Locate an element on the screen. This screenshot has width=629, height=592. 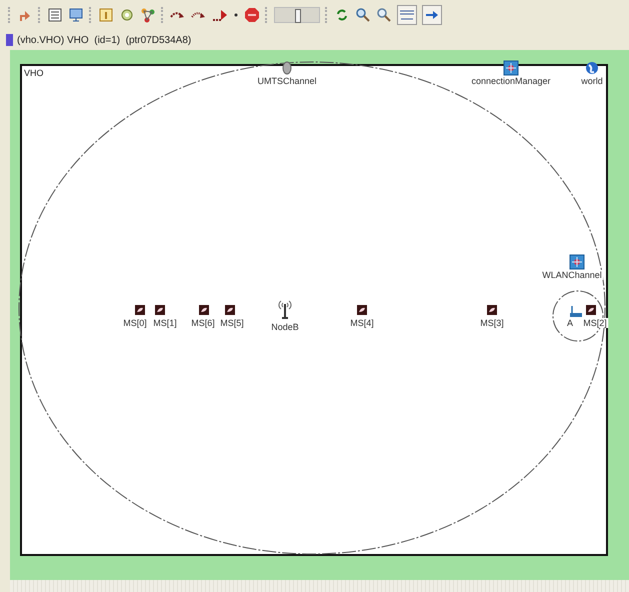
node-label: A is located at coordinates (570, 323).